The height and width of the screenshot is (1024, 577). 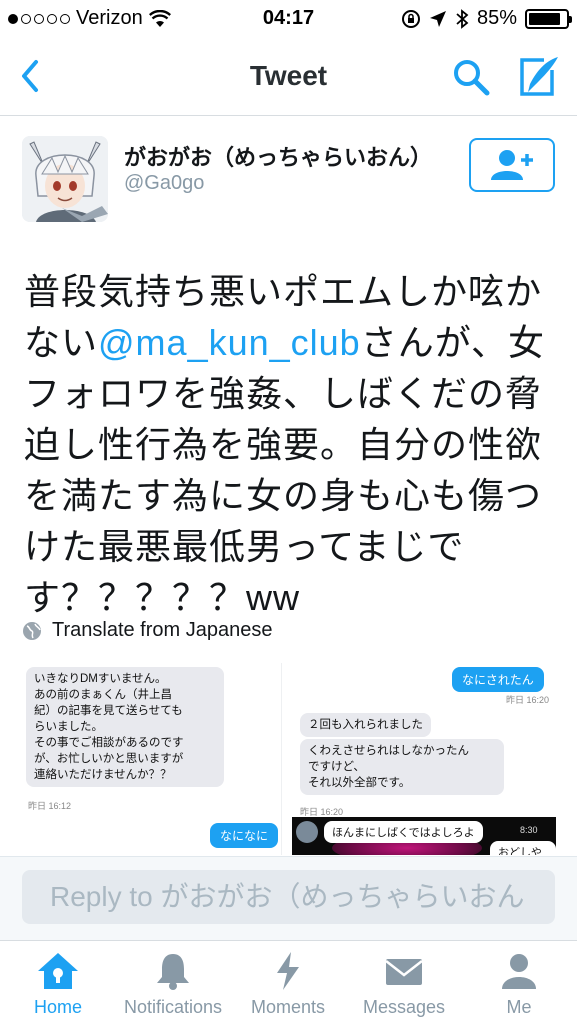 What do you see at coordinates (162, 597) in the screenshot?
I see `tweet-line: す？？？？？ww` at bounding box center [162, 597].